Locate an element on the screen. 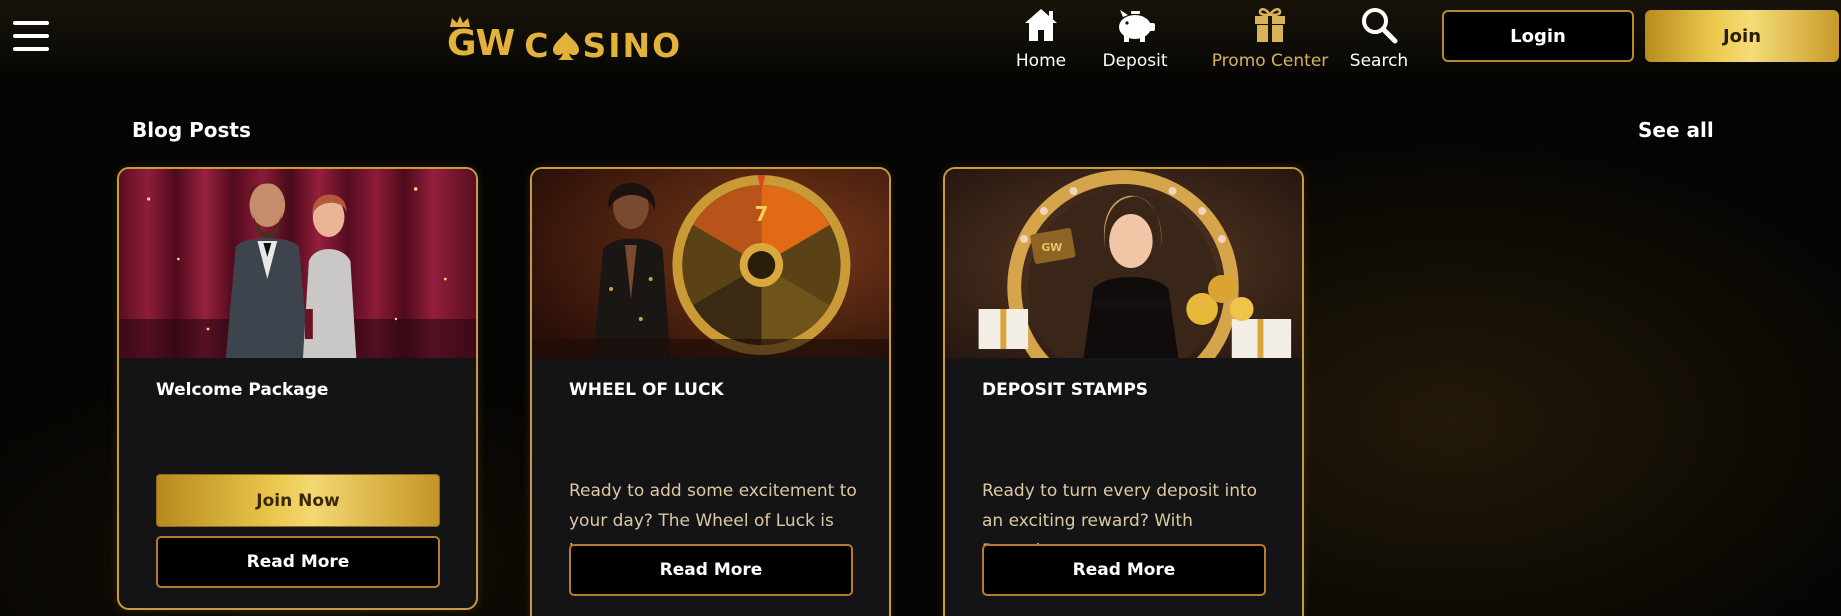  nav-promo-center: Promo Center is located at coordinates (1270, 39).